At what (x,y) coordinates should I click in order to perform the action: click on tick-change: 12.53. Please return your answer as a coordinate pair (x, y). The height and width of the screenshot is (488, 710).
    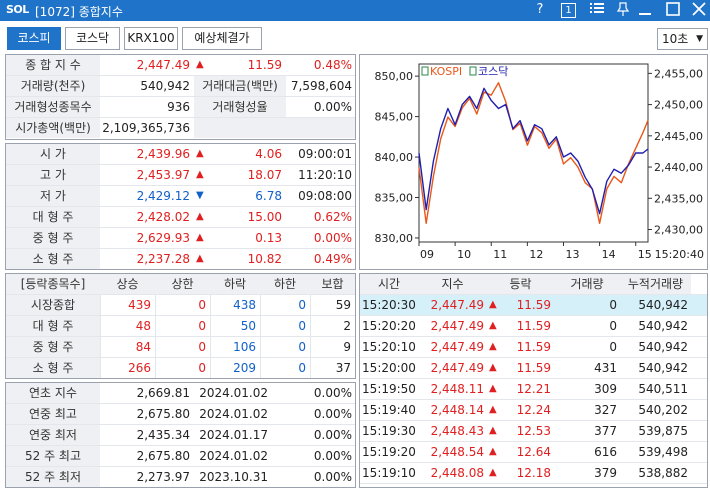
    Looking at the image, I should click on (533, 431).